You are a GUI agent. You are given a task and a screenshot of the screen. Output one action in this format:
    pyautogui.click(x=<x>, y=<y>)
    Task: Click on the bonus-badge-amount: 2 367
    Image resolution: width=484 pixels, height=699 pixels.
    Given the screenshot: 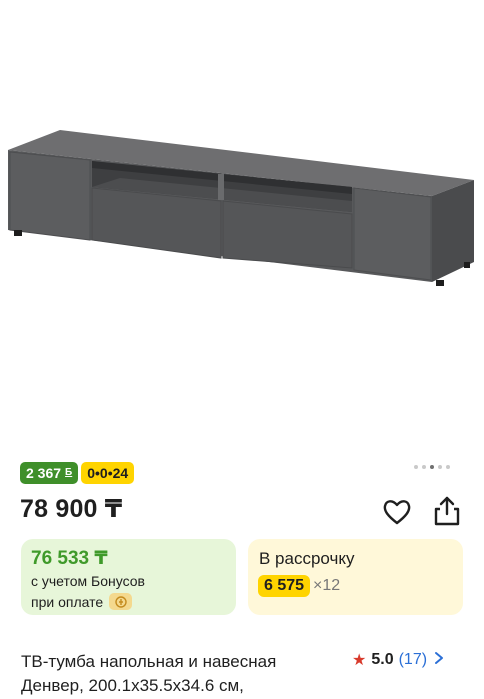 What is the action you would take?
    pyautogui.click(x=44, y=473)
    